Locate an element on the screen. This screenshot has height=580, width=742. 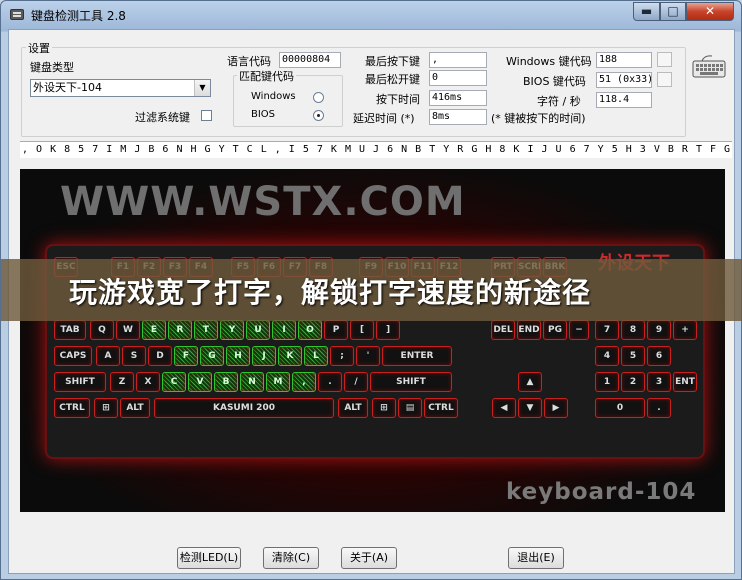
key-win-r: ⊞ is located at coordinates (384, 408).